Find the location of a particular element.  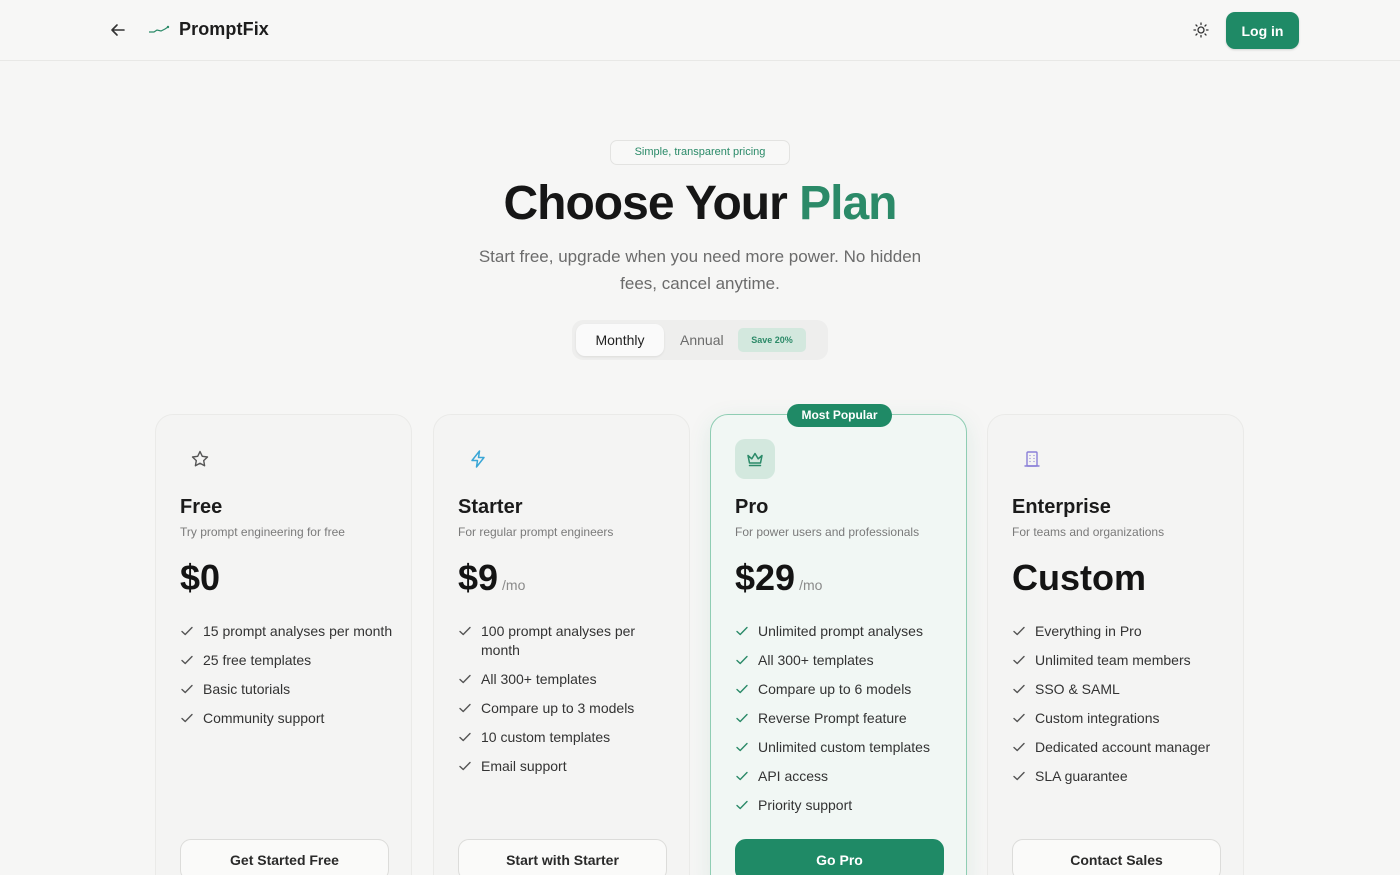

plan-price: $0 is located at coordinates (200, 578).